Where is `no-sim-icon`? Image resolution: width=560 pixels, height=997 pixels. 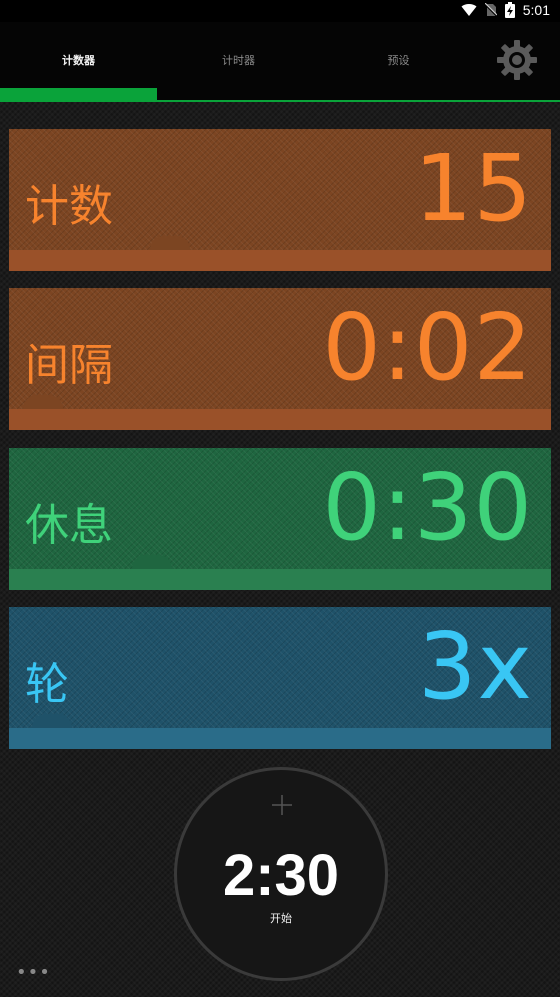
no-sim-icon is located at coordinates (490, 10).